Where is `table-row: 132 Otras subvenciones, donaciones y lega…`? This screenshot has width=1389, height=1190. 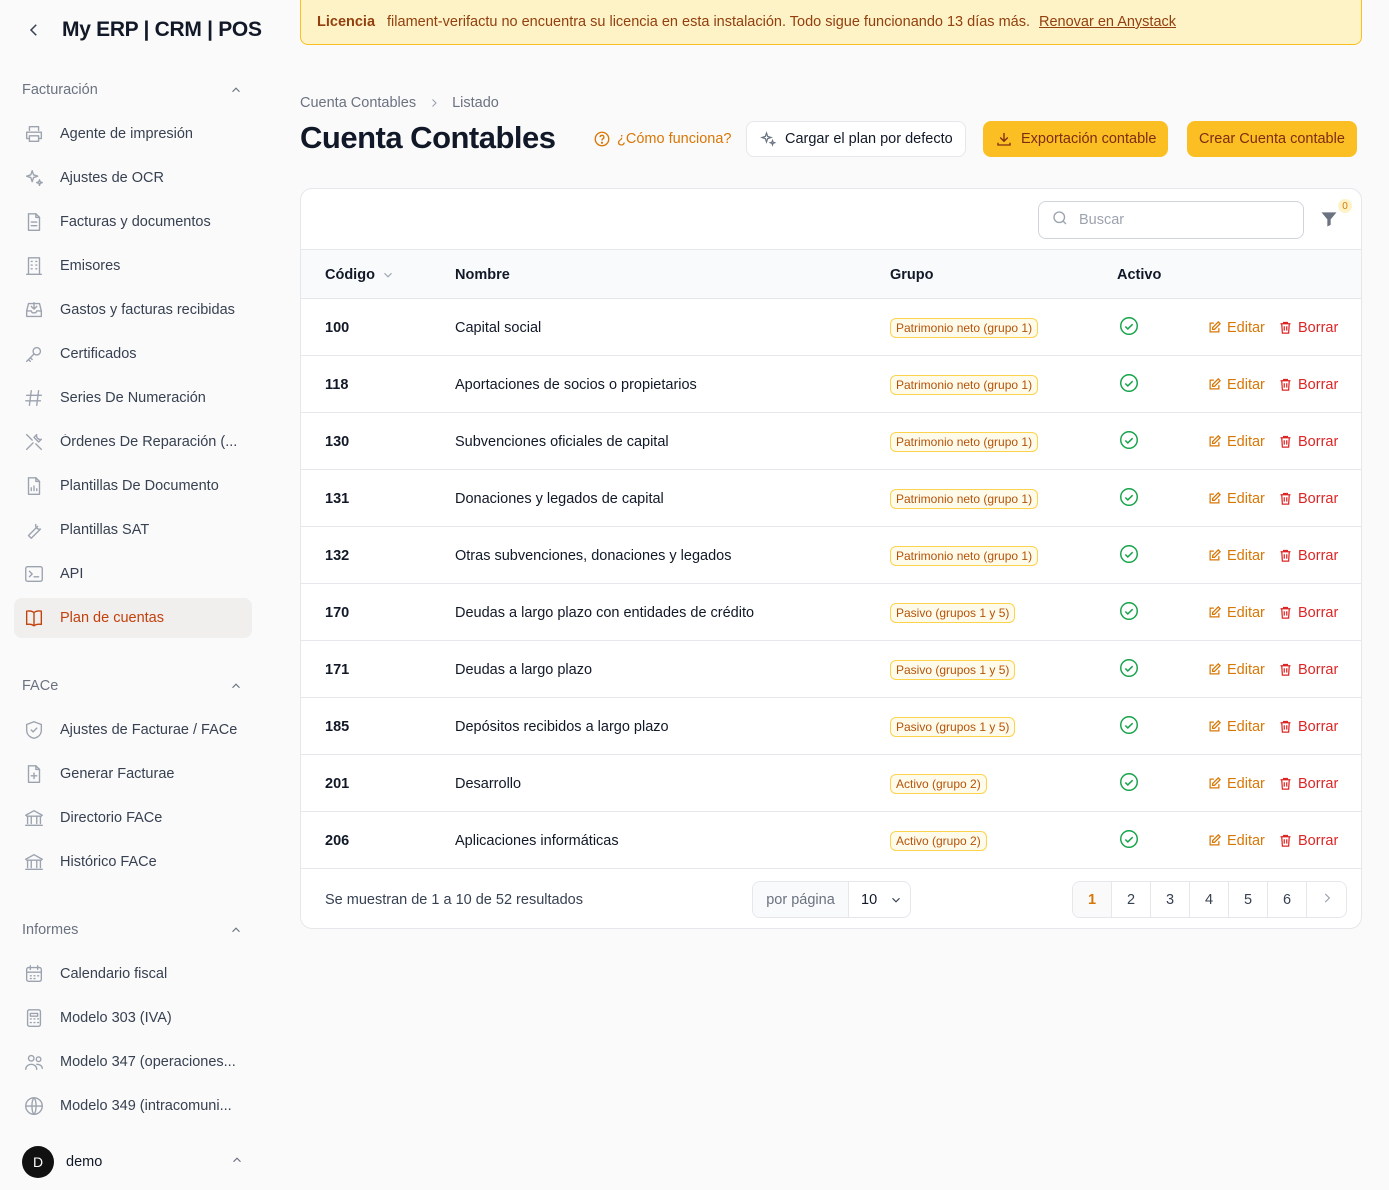
table-row: 132 Otras subvenciones, donaciones y lega… is located at coordinates (831, 555).